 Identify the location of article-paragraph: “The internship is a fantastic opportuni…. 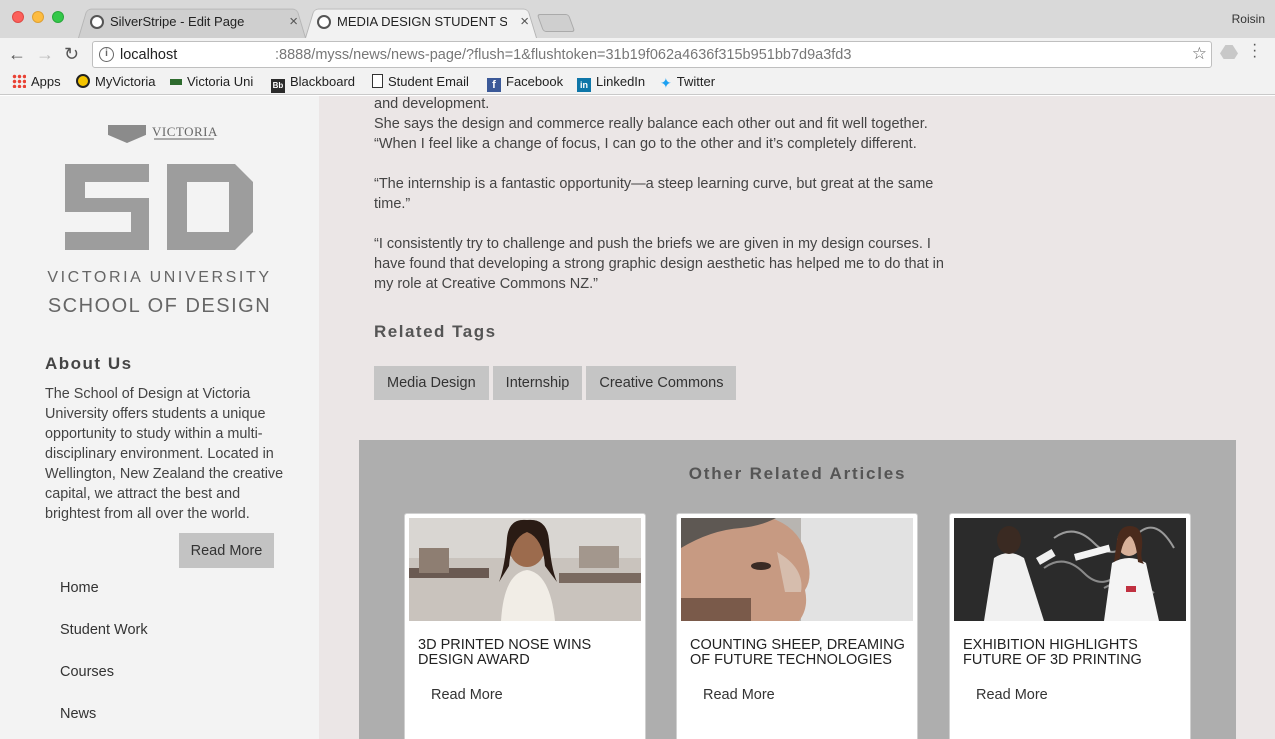
(654, 194).